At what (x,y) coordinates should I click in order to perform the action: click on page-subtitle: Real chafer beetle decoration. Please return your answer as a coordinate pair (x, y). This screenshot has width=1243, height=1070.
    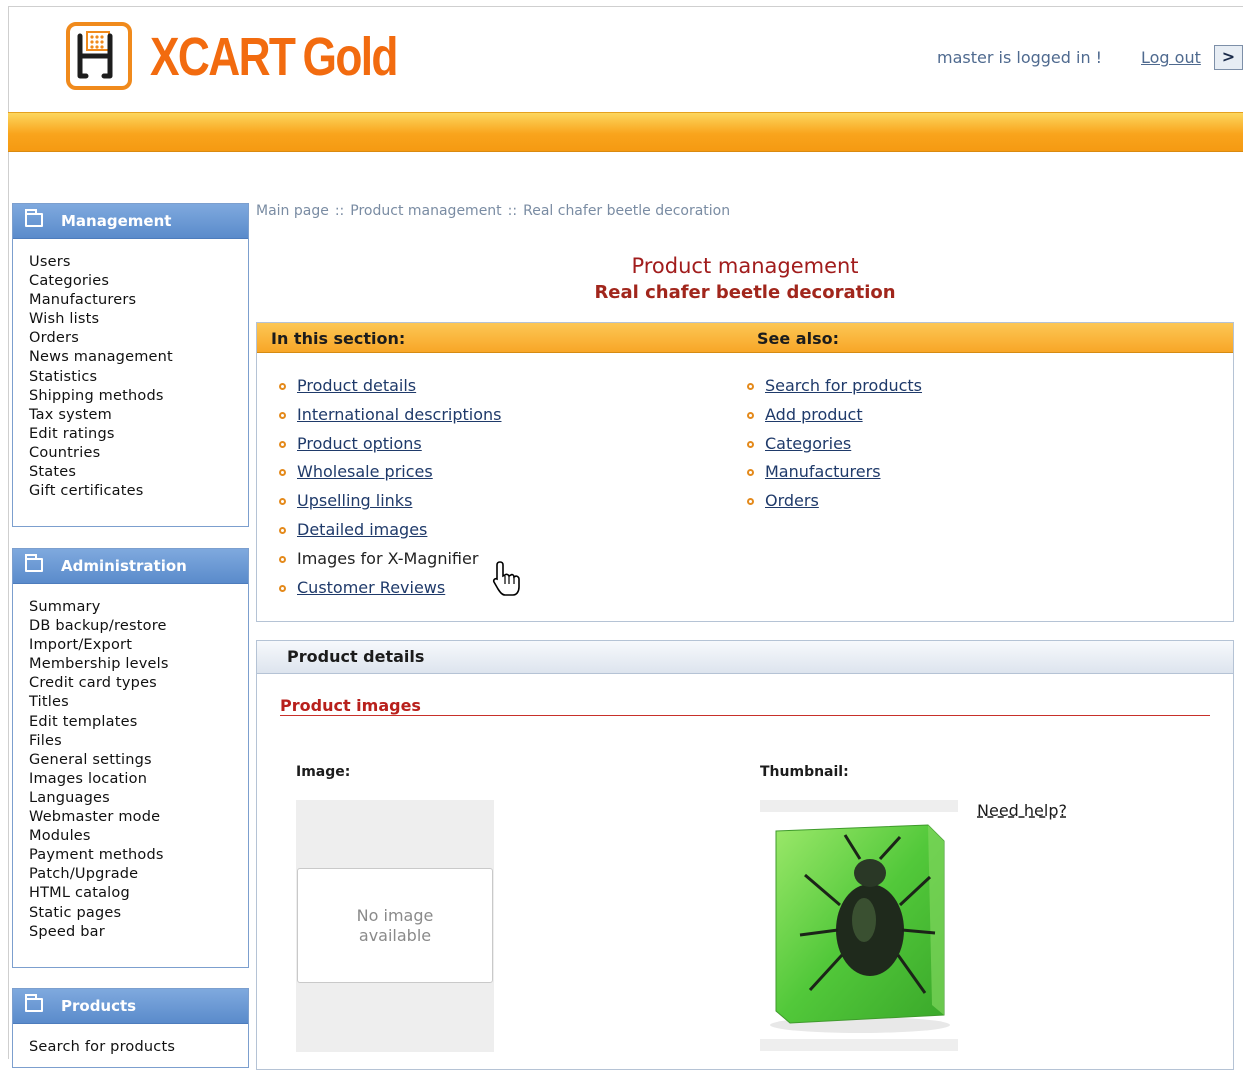
    Looking at the image, I should click on (745, 292).